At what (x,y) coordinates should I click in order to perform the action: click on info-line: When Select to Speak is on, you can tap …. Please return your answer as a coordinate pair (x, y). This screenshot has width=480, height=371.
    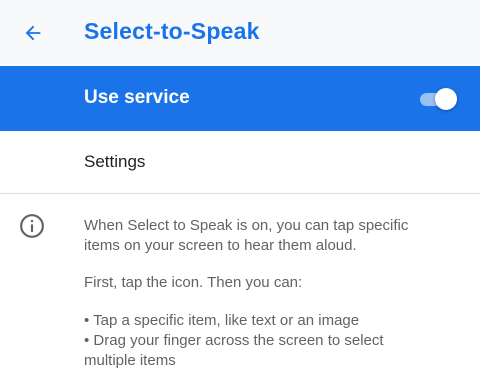
    Looking at the image, I should click on (246, 225).